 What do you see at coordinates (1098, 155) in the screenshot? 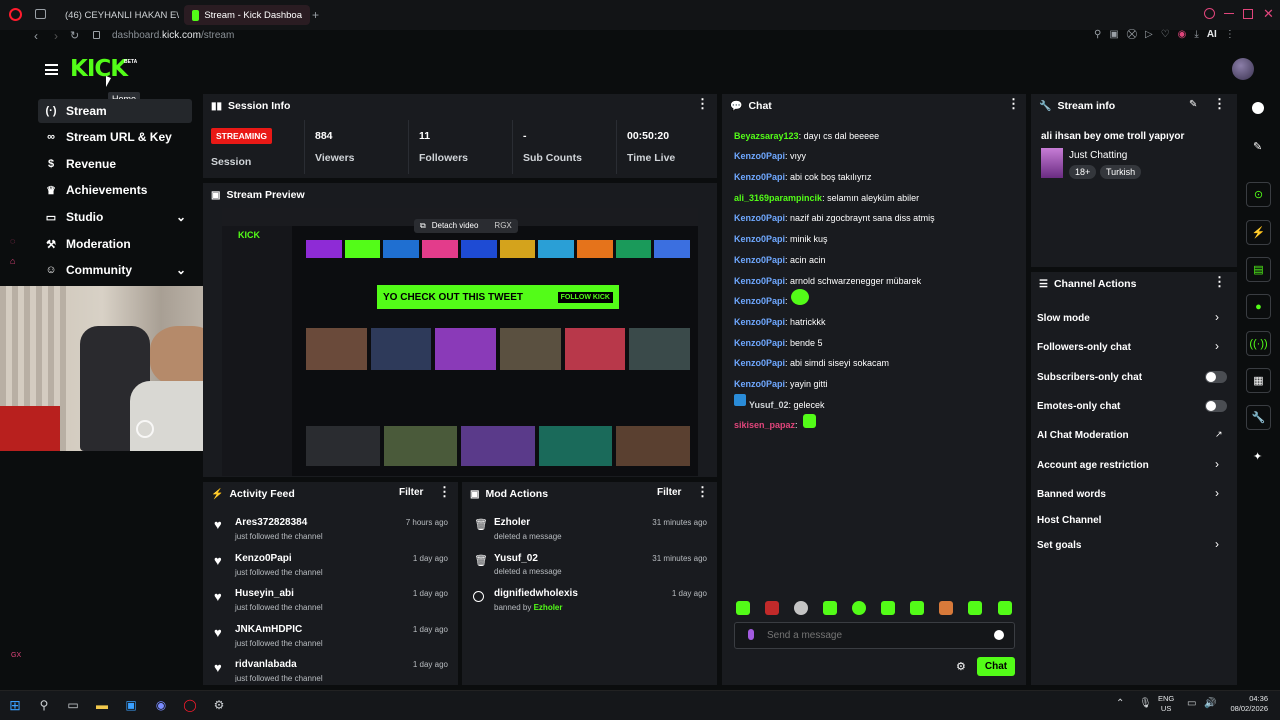
I see `category-name: Just Chatting` at bounding box center [1098, 155].